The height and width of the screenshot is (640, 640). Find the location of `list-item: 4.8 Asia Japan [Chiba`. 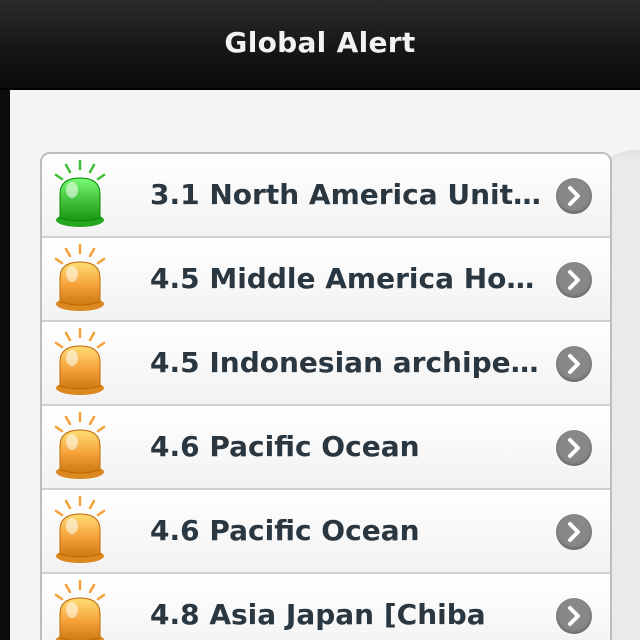

list-item: 4.8 Asia Japan [Chiba is located at coordinates (326, 606).